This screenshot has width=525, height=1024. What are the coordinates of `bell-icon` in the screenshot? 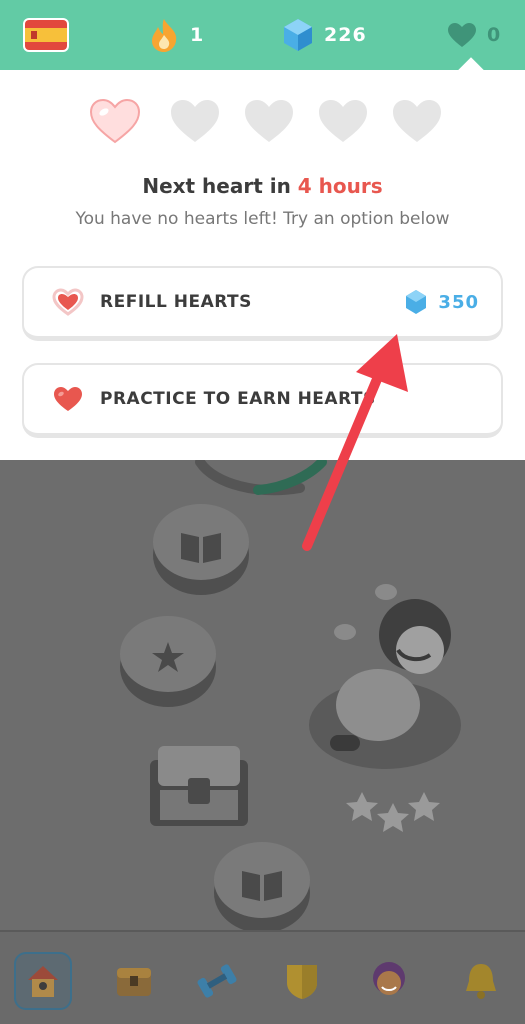 It's located at (481, 981).